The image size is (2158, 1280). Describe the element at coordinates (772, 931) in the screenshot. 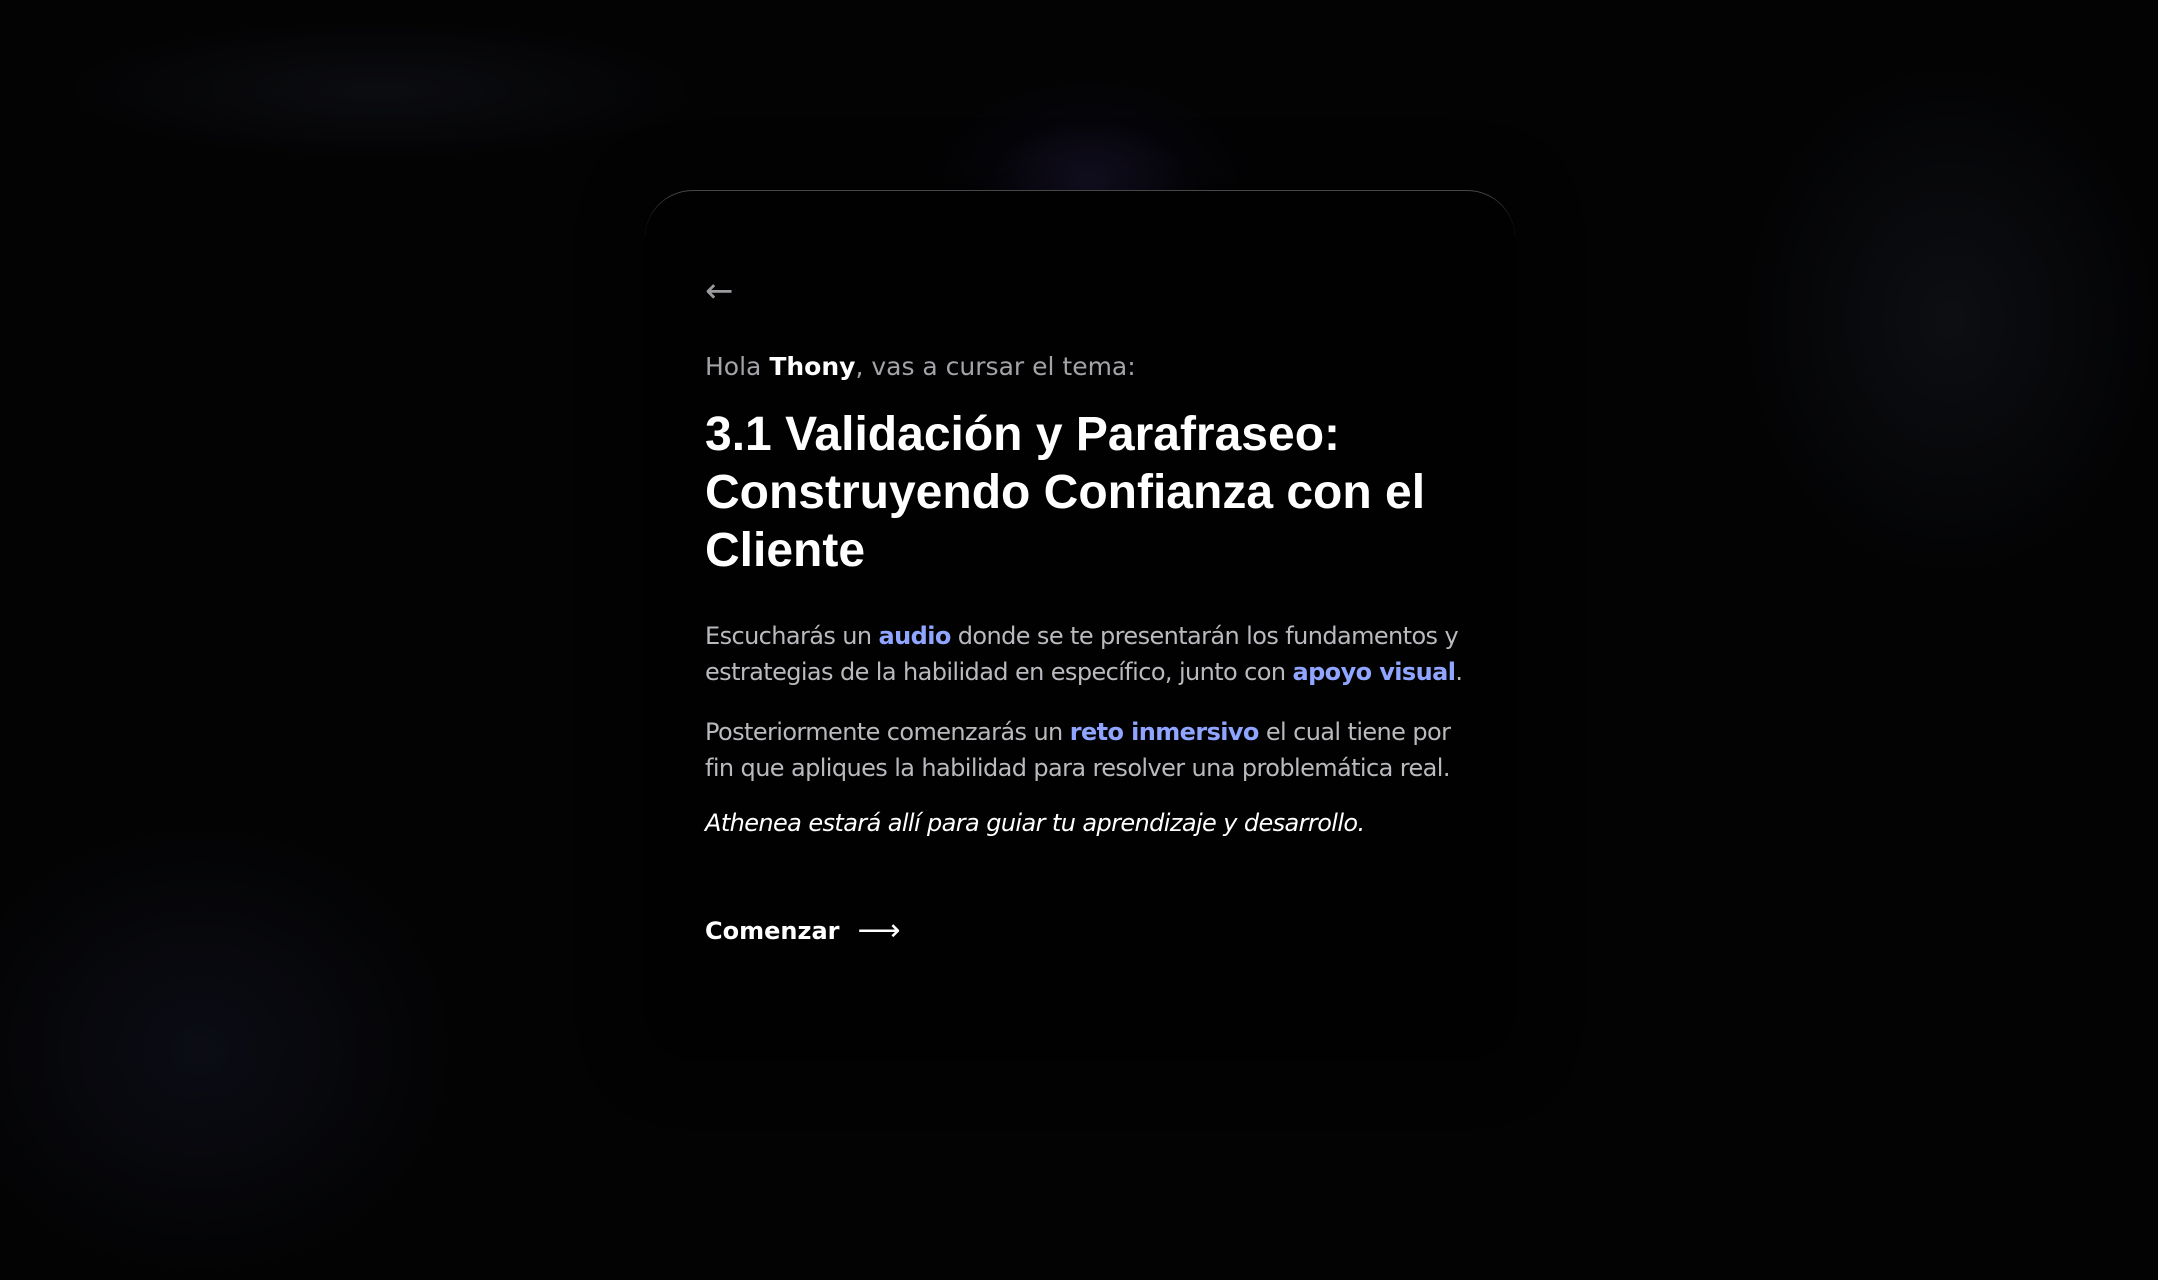

I see `start-button-label: Comenzar` at that location.